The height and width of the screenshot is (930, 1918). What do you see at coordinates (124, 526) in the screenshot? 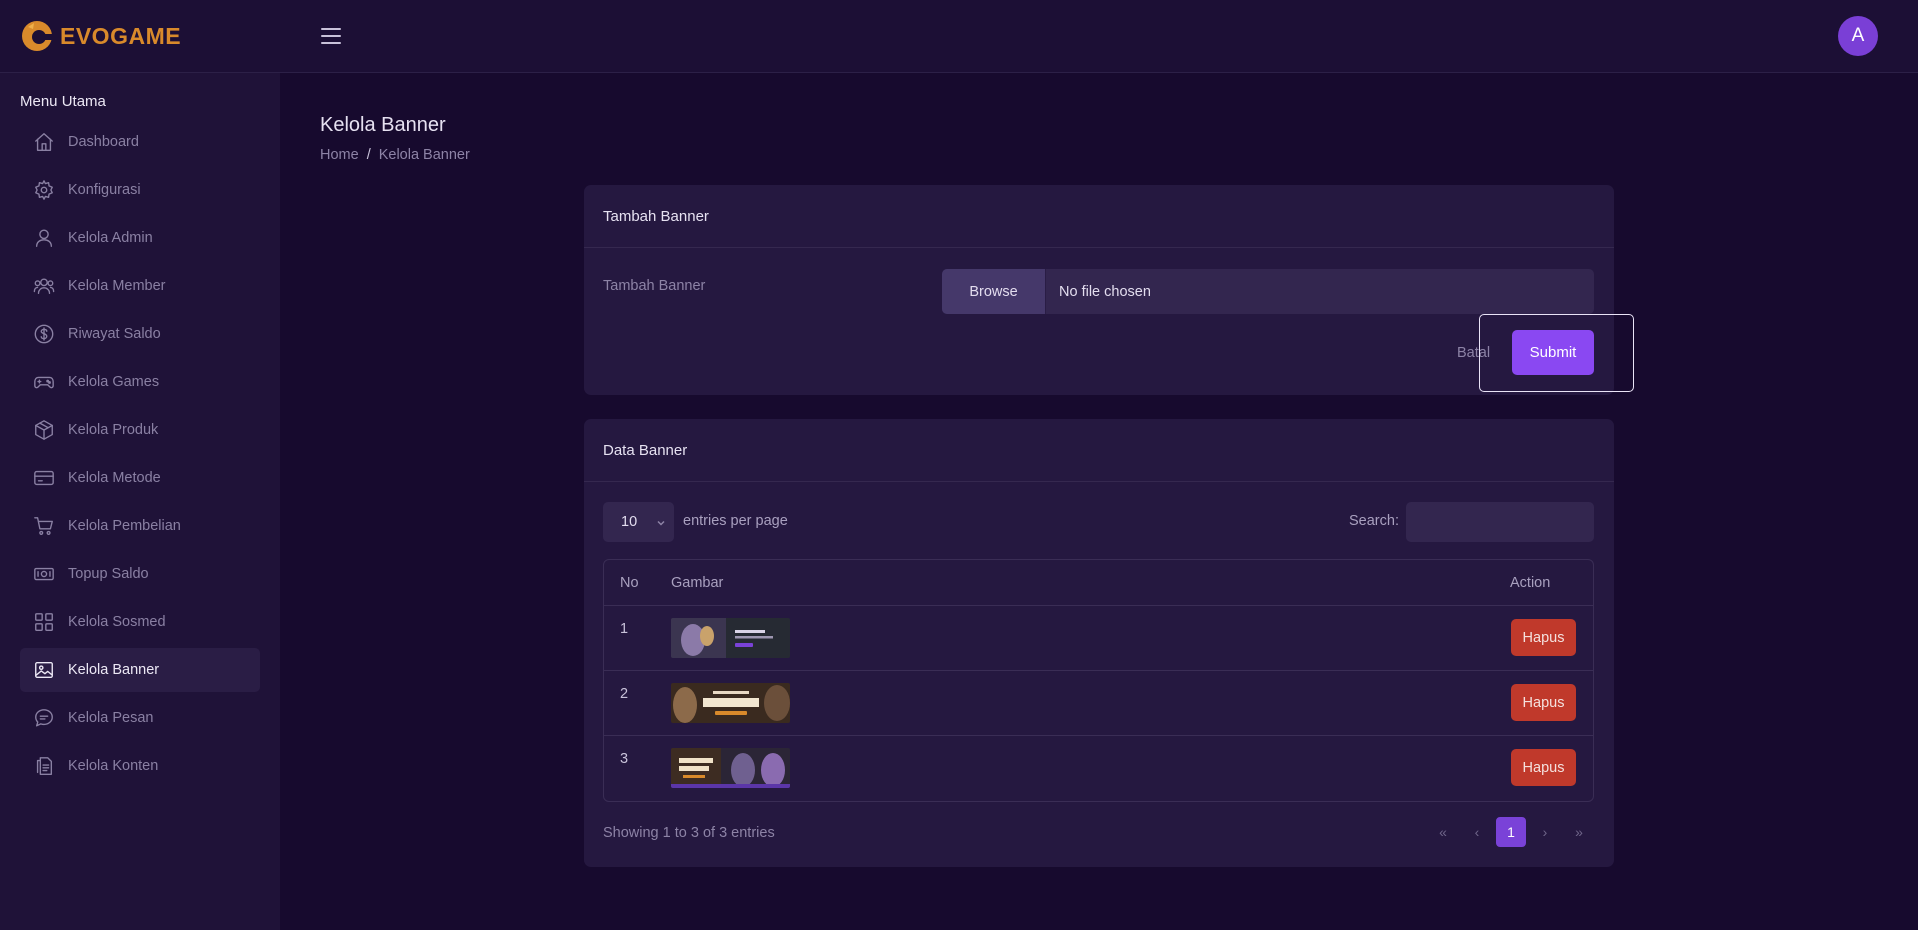
I see `sidebar-item-label: Kelola Pembelian` at bounding box center [124, 526].